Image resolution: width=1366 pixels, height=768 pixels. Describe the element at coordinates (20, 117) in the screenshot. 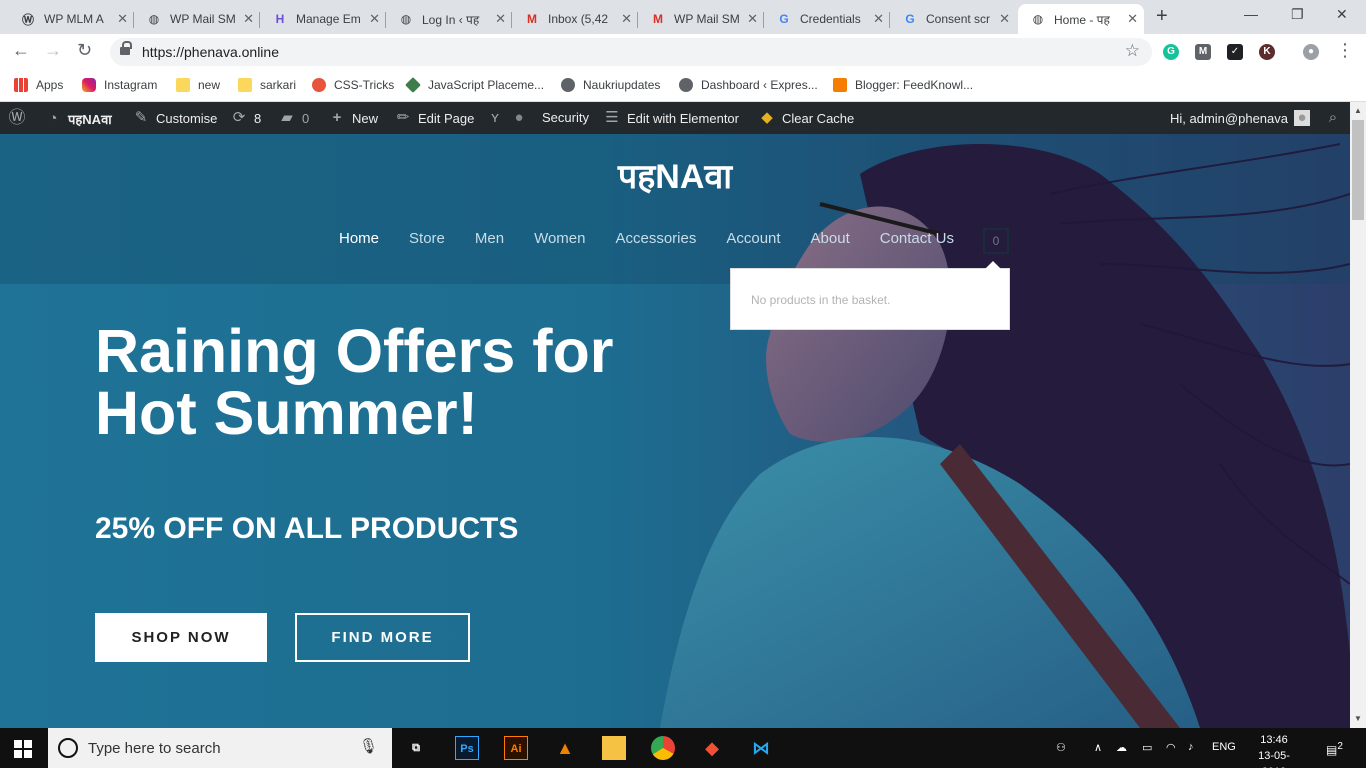

I see `wp-logo-icon: Ⓦ` at that location.